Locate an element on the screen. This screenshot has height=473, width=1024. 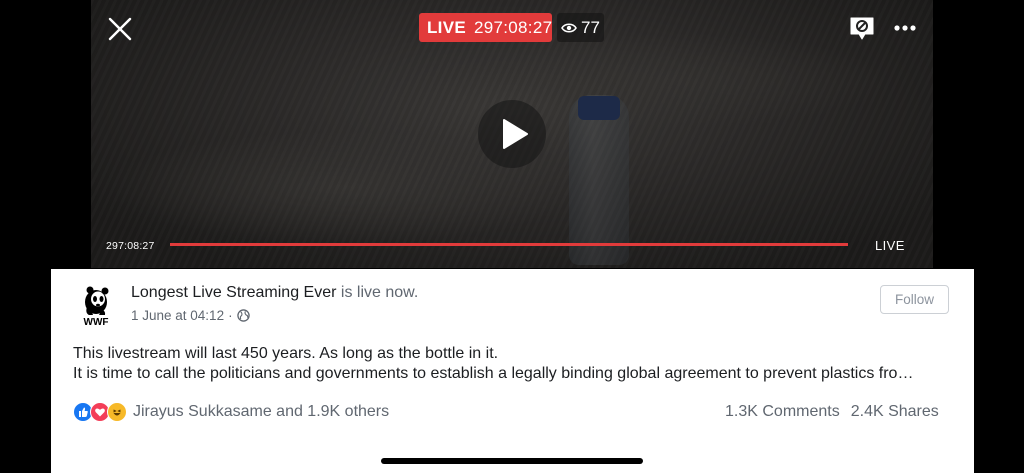
close-button is located at coordinates (120, 29).